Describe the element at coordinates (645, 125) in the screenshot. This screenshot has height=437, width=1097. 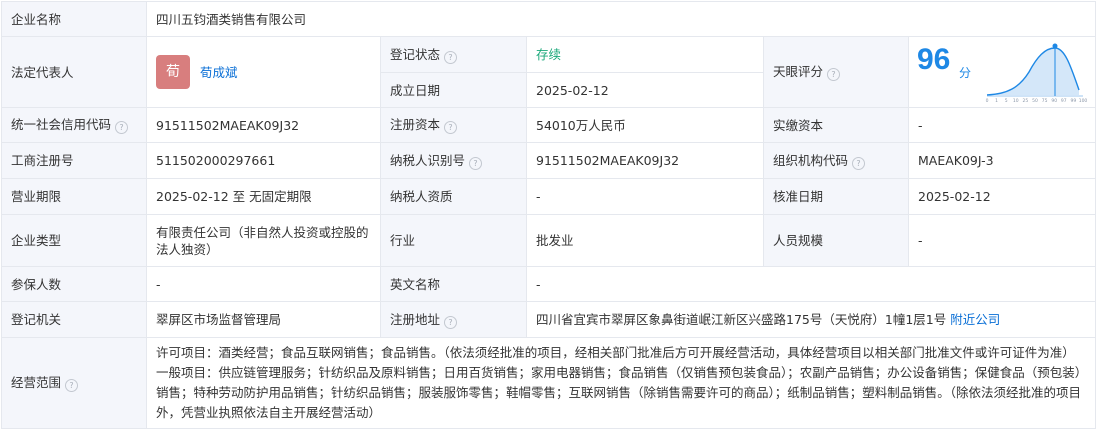
I see `reg-capital-value: 54010万人民币` at that location.